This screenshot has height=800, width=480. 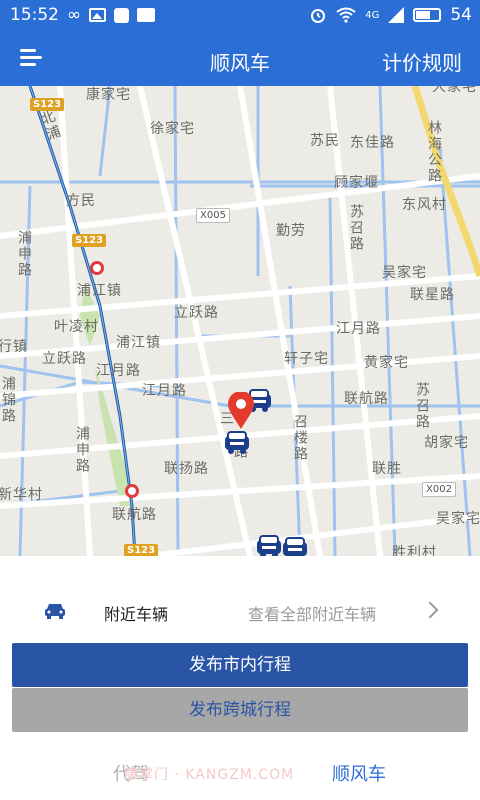 What do you see at coordinates (241, 411) in the screenshot?
I see `location-pin-icon` at bounding box center [241, 411].